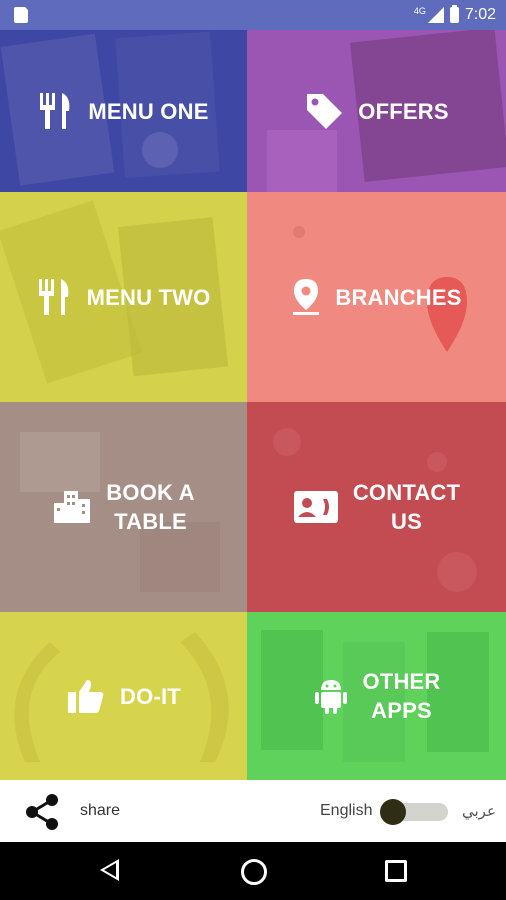 This screenshot has height=900, width=506. I want to click on status-time: 7:02, so click(480, 14).